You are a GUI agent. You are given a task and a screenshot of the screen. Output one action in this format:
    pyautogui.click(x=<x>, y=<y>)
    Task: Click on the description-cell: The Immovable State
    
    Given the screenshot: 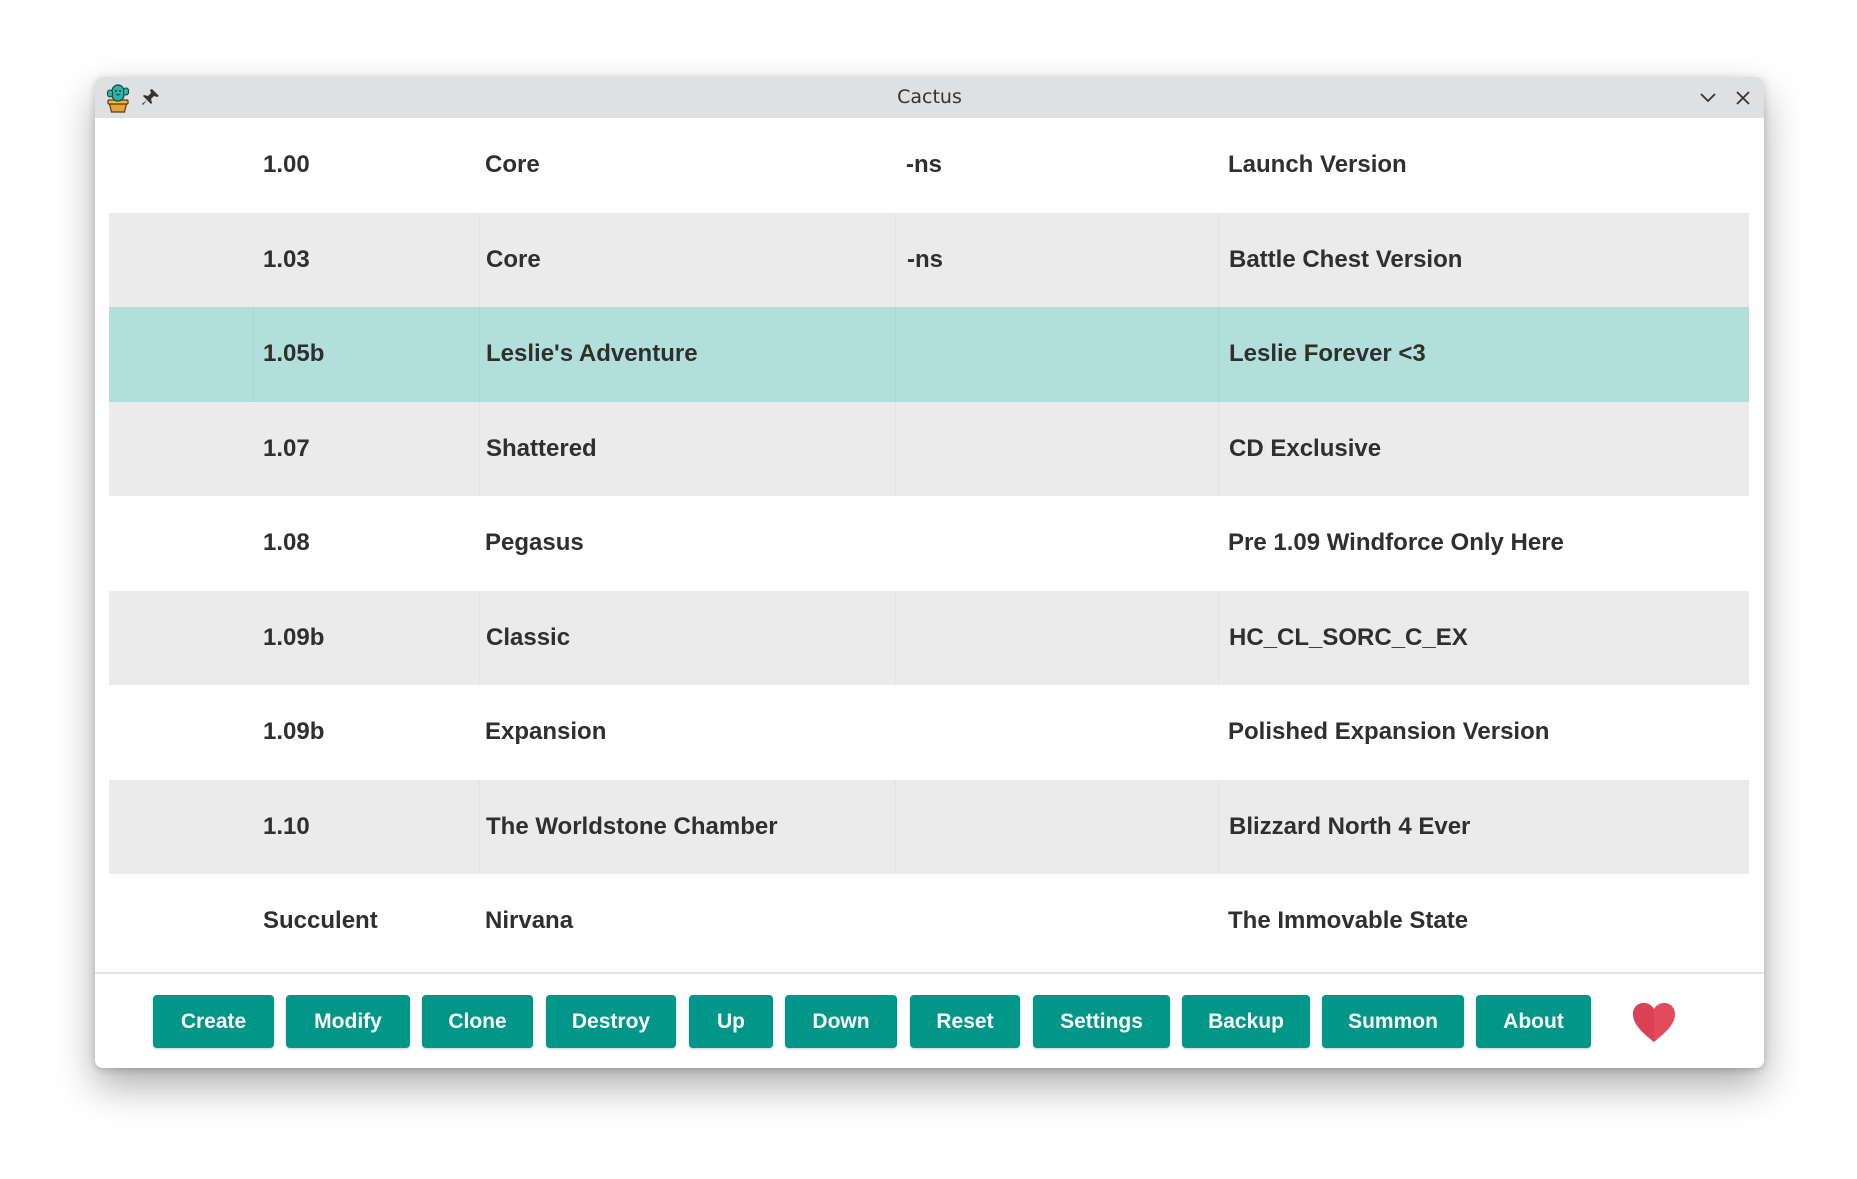 What is the action you would take?
    pyautogui.click(x=1348, y=921)
    